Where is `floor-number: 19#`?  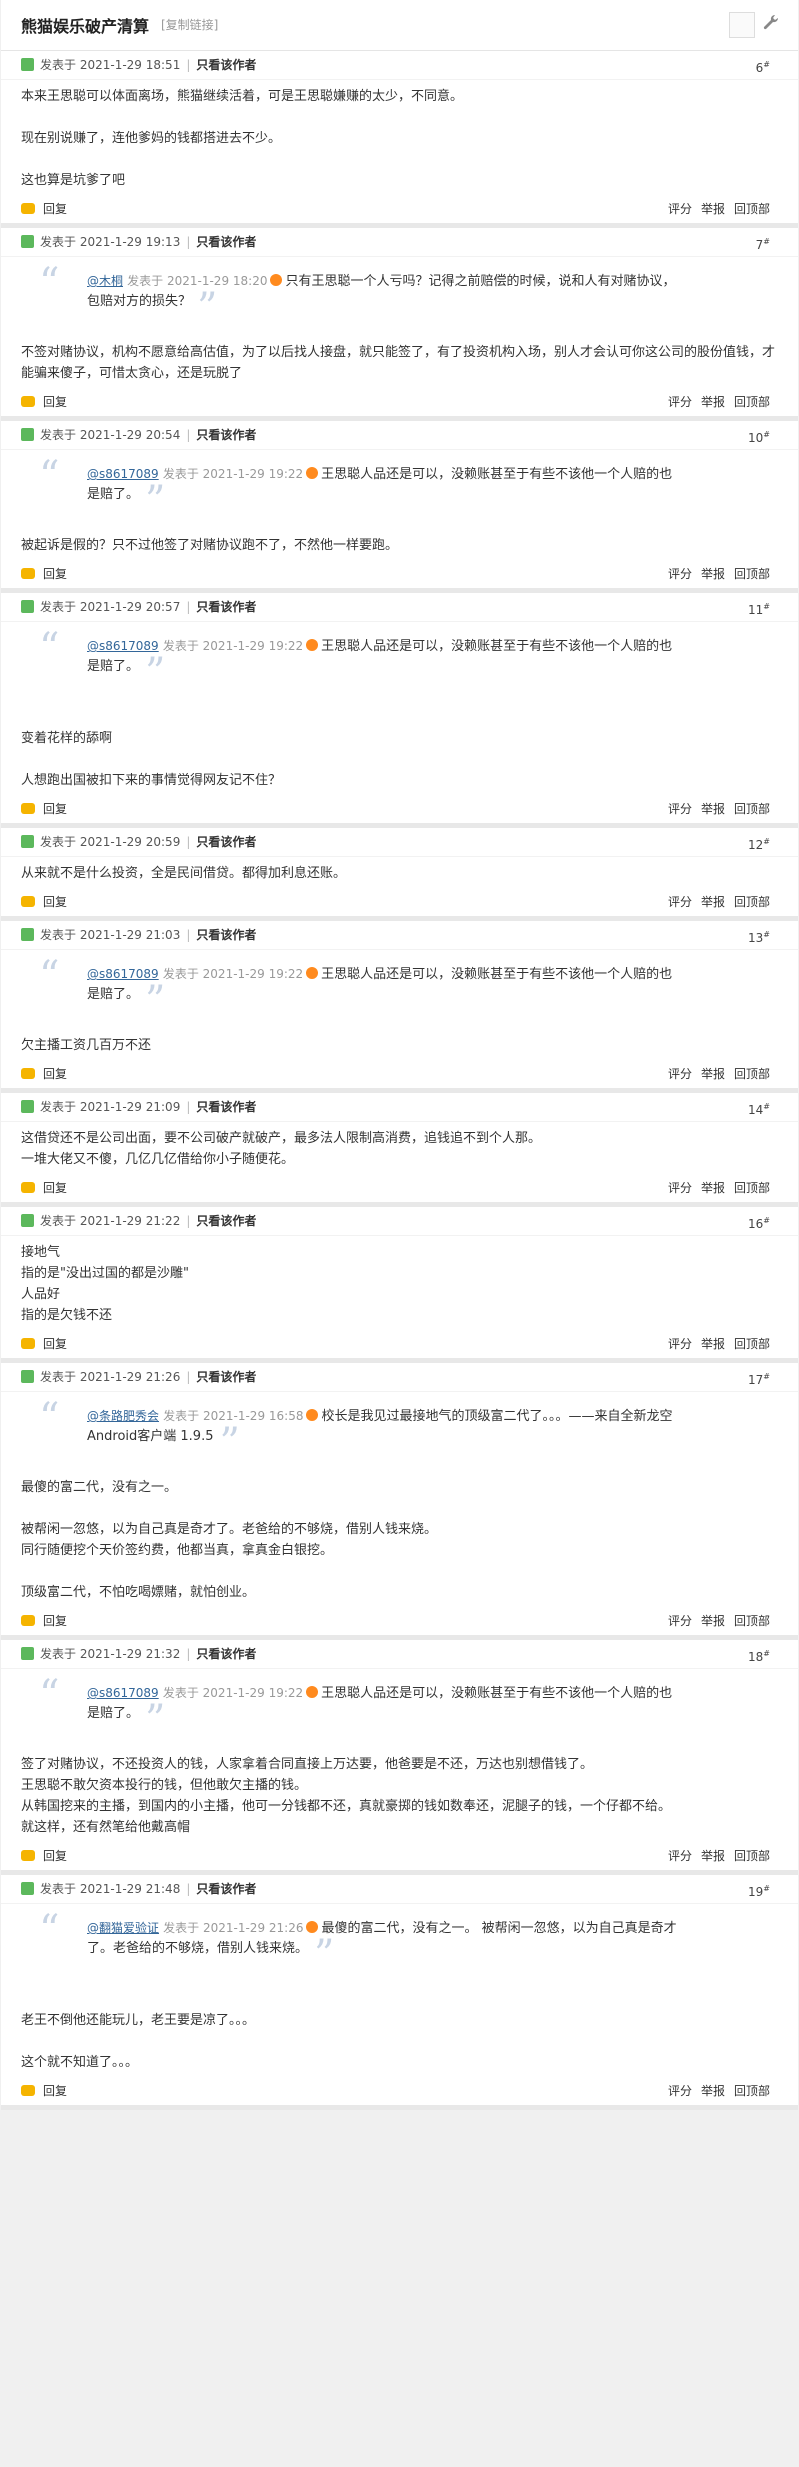 floor-number: 19# is located at coordinates (759, 1890).